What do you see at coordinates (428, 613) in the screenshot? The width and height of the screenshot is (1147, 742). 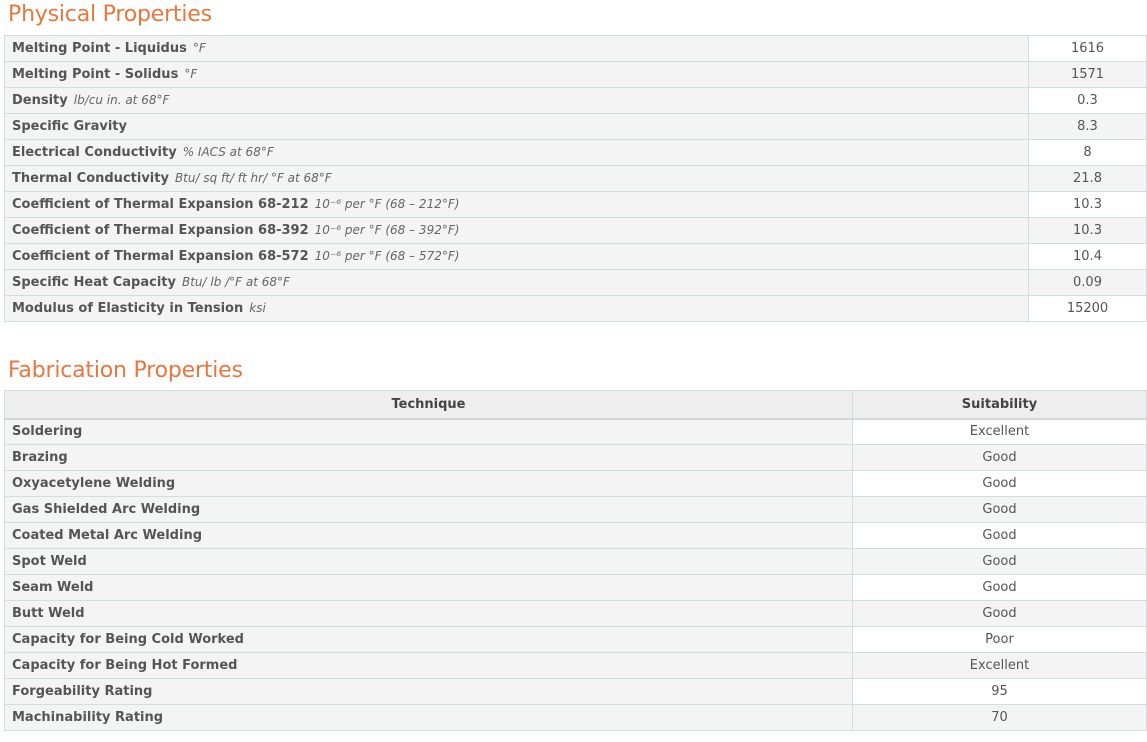 I see `technique-name: Butt Weld` at bounding box center [428, 613].